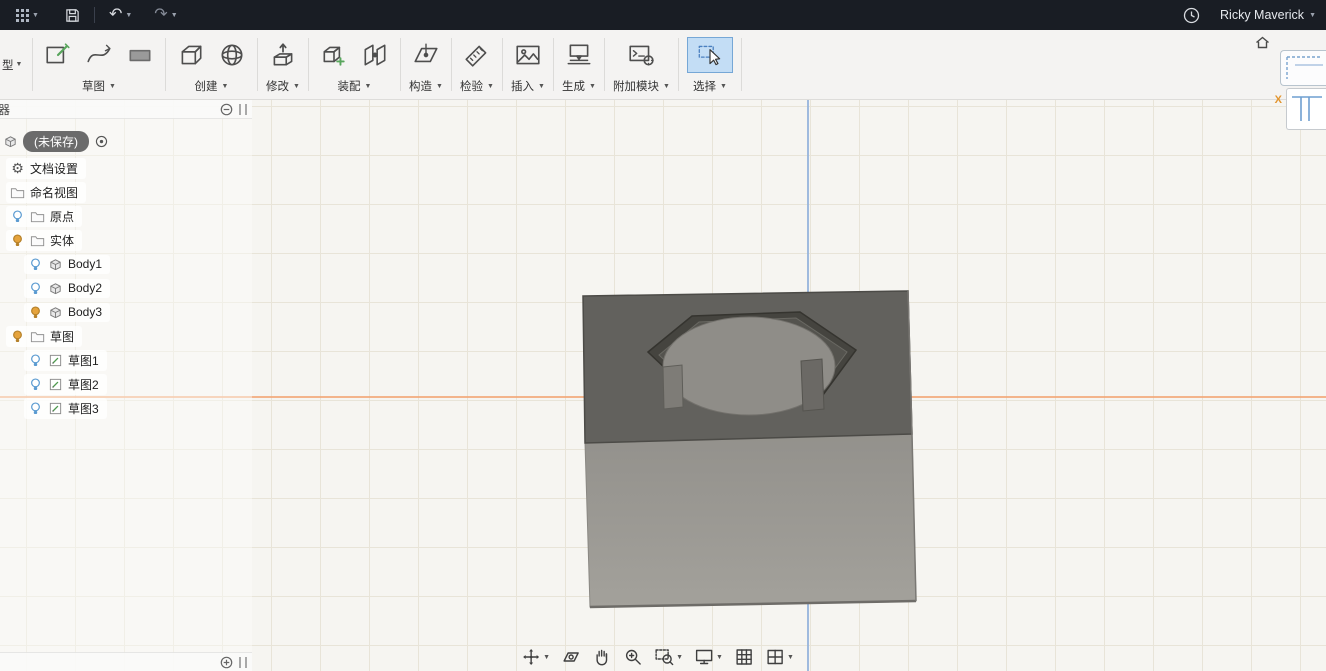 This screenshot has height=671, width=1326. Describe the element at coordinates (140, 55) in the screenshot. I see `rectangle-tool-button` at that location.